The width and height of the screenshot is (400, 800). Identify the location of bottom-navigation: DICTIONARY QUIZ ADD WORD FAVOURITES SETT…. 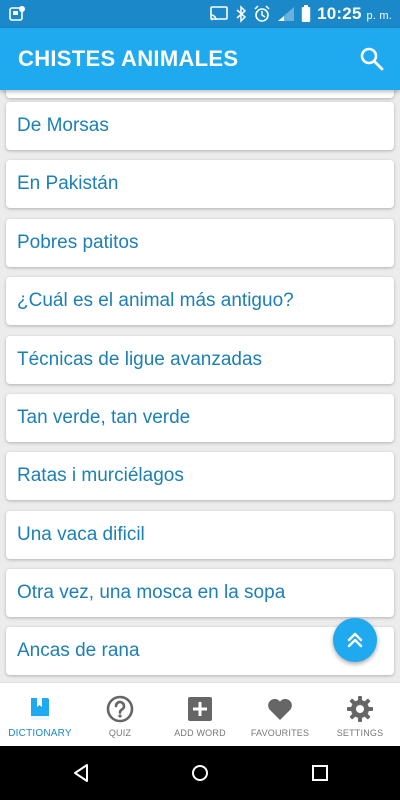
(200, 714).